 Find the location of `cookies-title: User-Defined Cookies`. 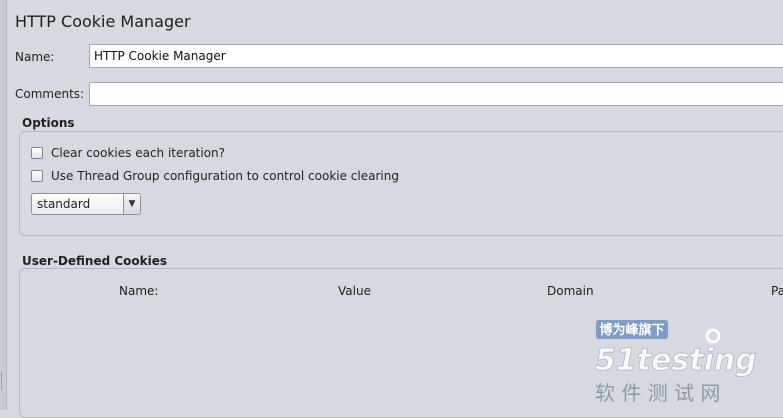

cookies-title: User-Defined Cookies is located at coordinates (95, 261).